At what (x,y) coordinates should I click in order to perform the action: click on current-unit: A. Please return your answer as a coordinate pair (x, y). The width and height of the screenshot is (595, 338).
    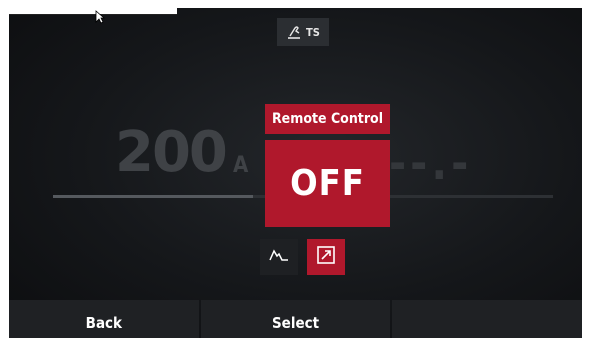
    Looking at the image, I should click on (241, 165).